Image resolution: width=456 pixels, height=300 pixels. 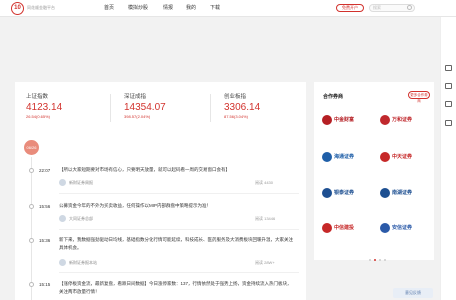 What do you see at coordinates (379, 257) in the screenshot?
I see `carousel-pager` at bounding box center [379, 257].